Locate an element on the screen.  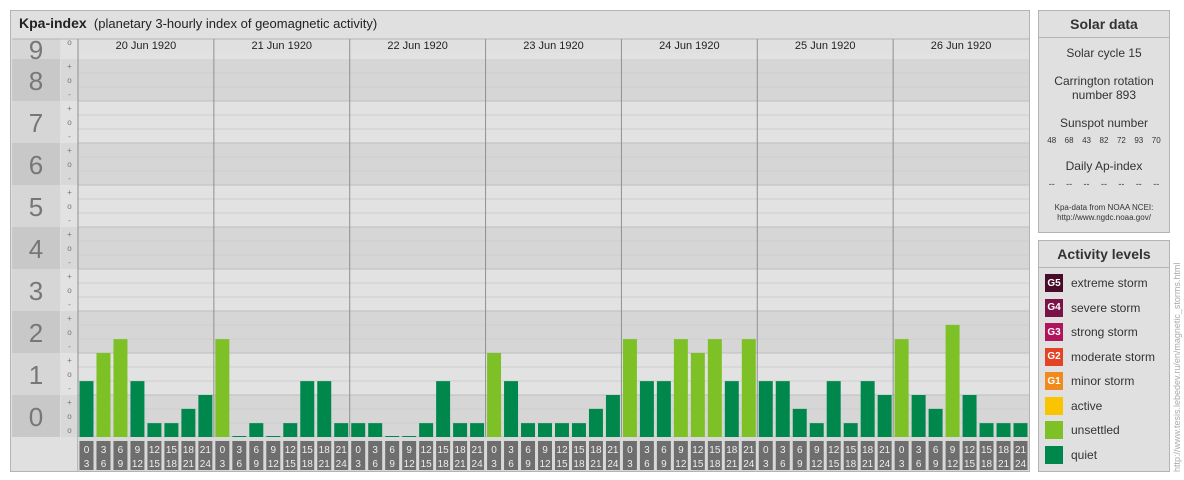
solar-data-title: Solar data is located at coordinates (1104, 24).